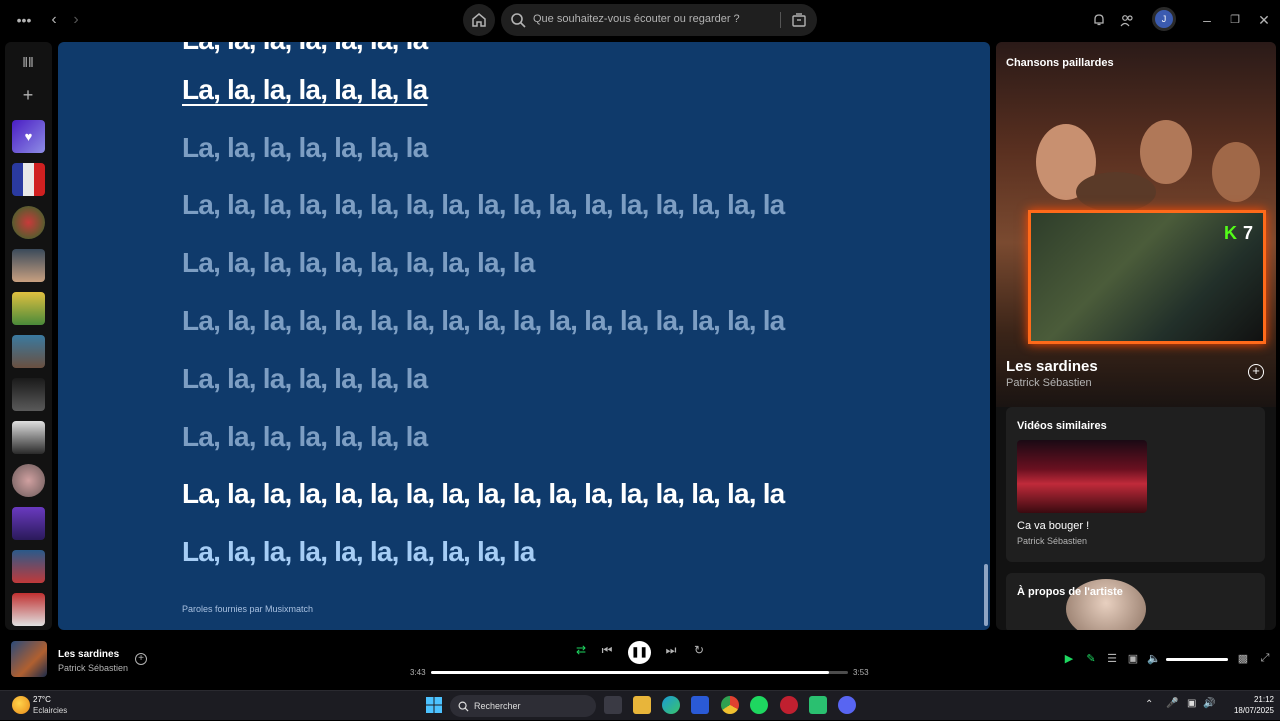 The image size is (1280, 721). Describe the element at coordinates (1135, 601) in the screenshot. I see `about-artist-card: À propos de l'artiste` at that location.